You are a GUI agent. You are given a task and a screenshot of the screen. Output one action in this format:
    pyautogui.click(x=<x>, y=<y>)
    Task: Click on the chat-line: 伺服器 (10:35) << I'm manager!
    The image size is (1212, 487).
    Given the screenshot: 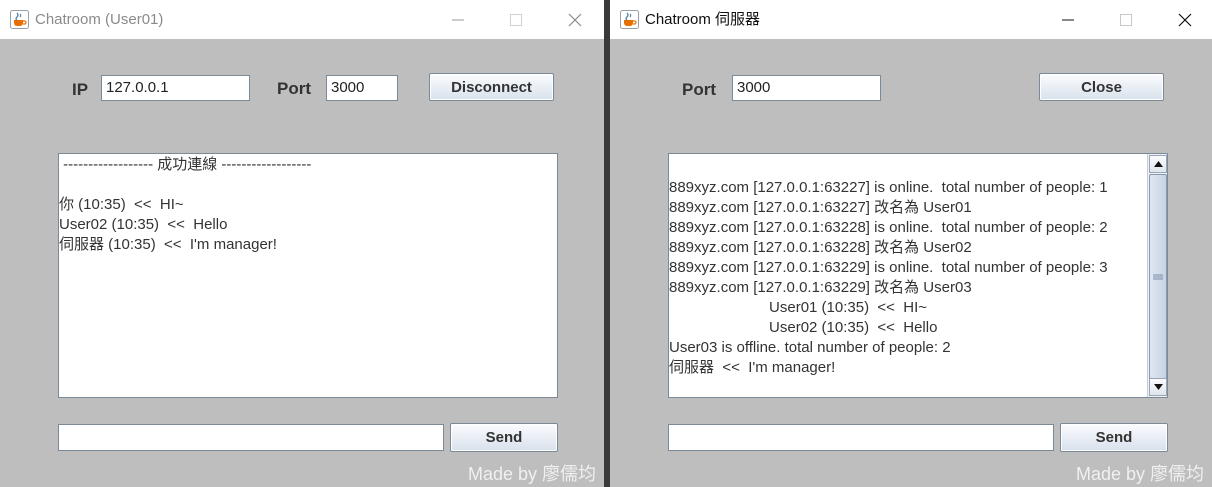 What is the action you would take?
    pyautogui.click(x=168, y=244)
    